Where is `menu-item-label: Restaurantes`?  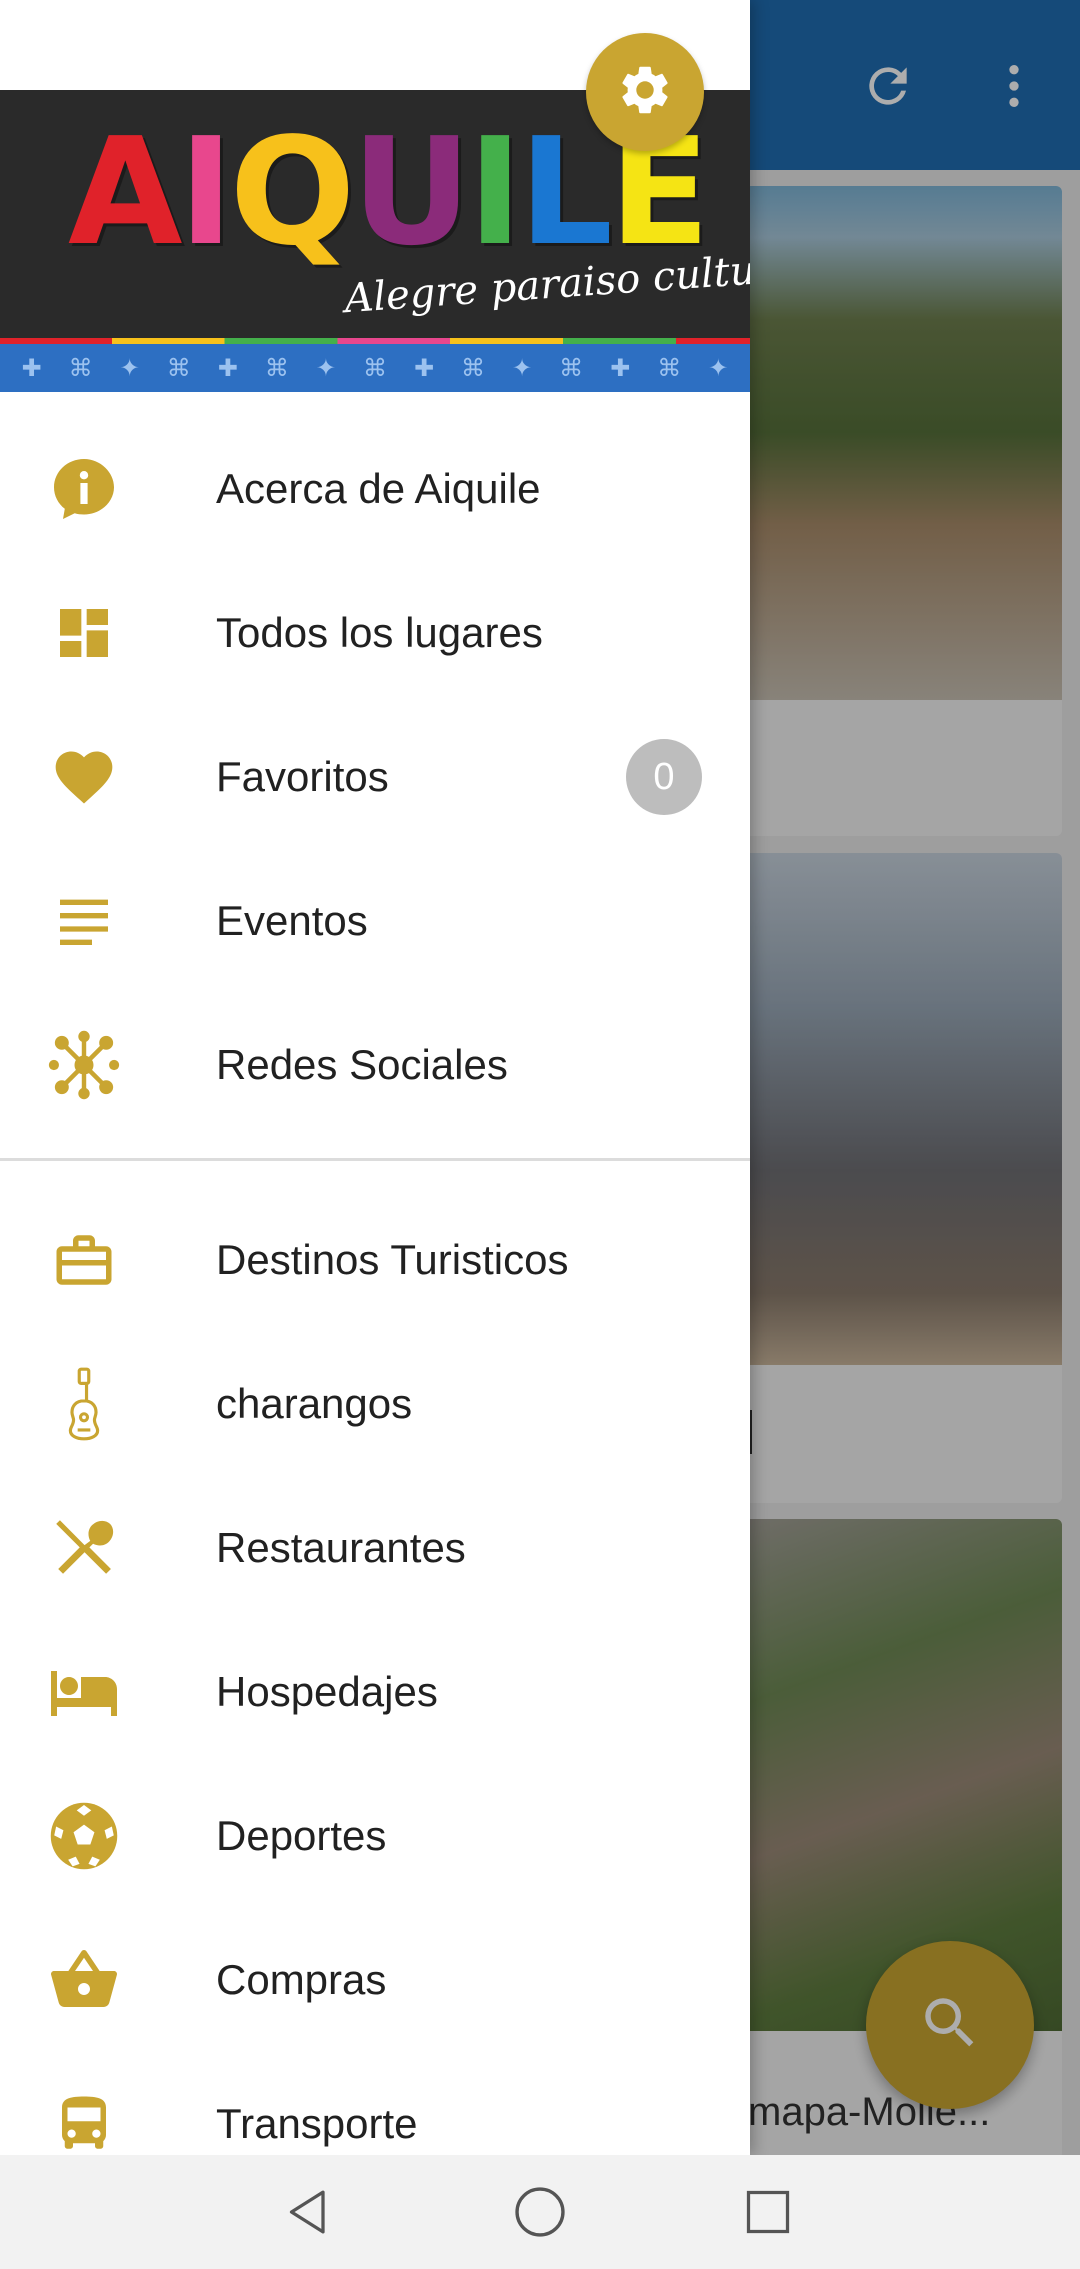
menu-item-label: Restaurantes is located at coordinates (341, 1547).